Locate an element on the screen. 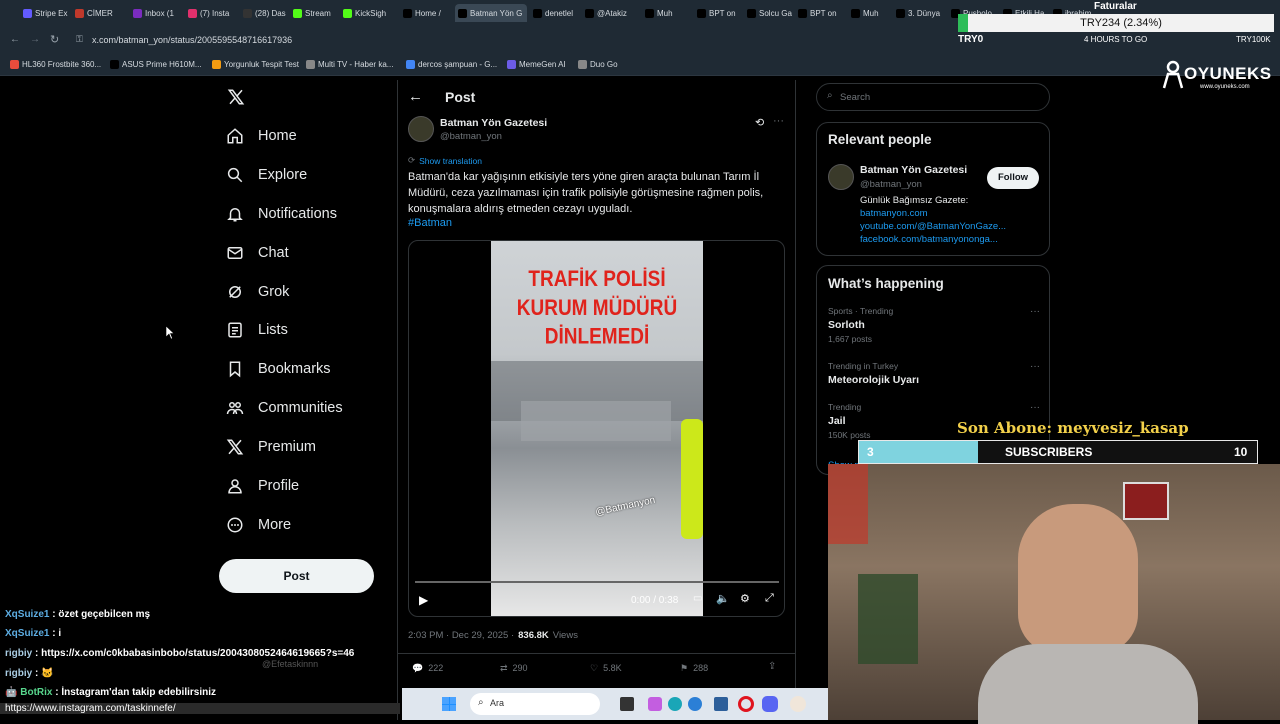 This screenshot has width=1280, height=724. browser-tab: Inbox (1 is located at coordinates (155, 13).